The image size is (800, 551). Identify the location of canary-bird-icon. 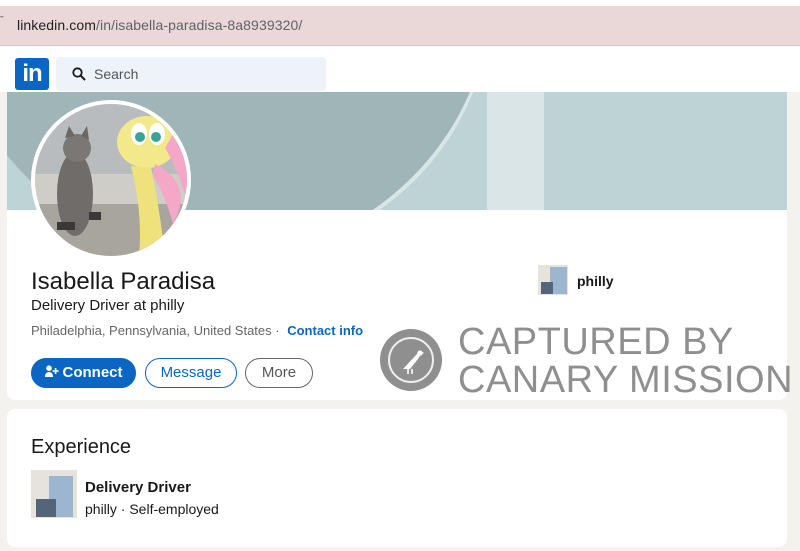
(411, 360).